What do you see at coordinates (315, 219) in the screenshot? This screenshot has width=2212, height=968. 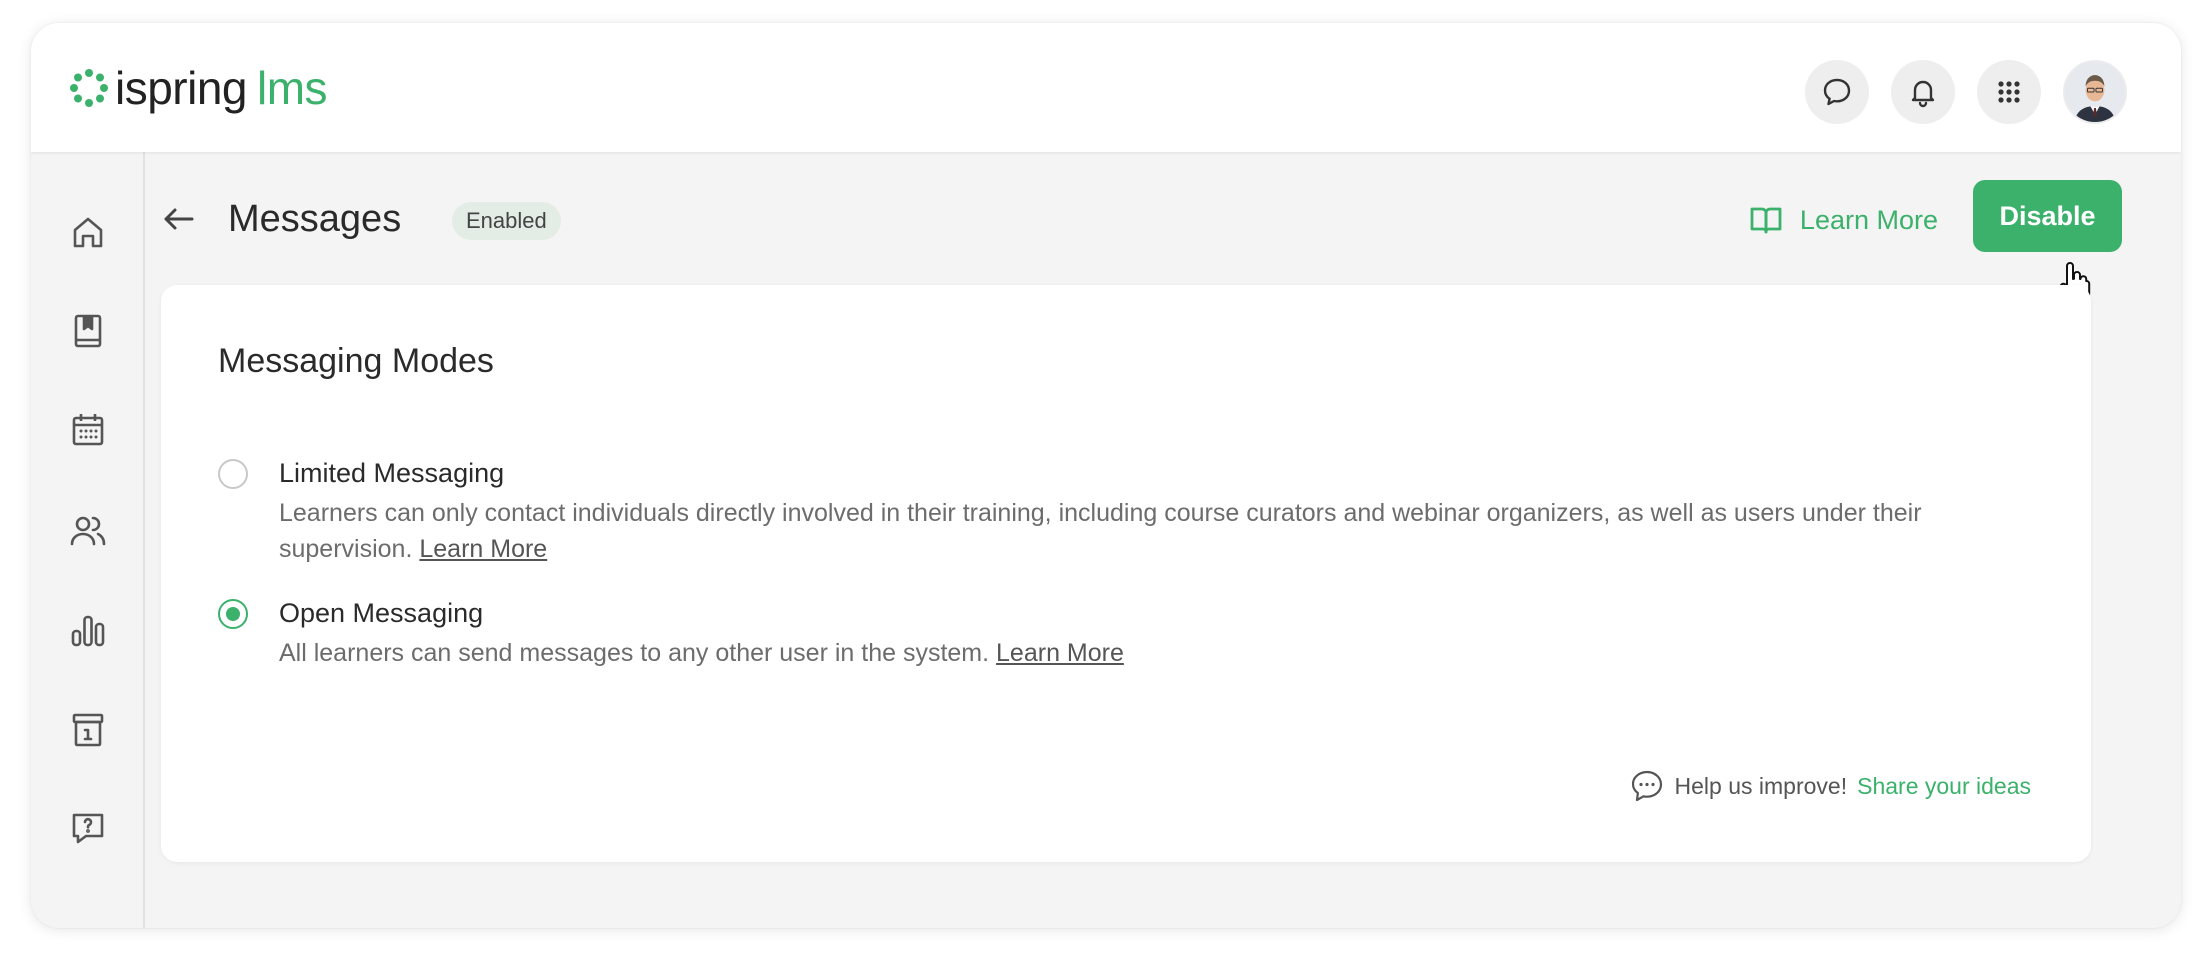 I see `page-title: Messages` at bounding box center [315, 219].